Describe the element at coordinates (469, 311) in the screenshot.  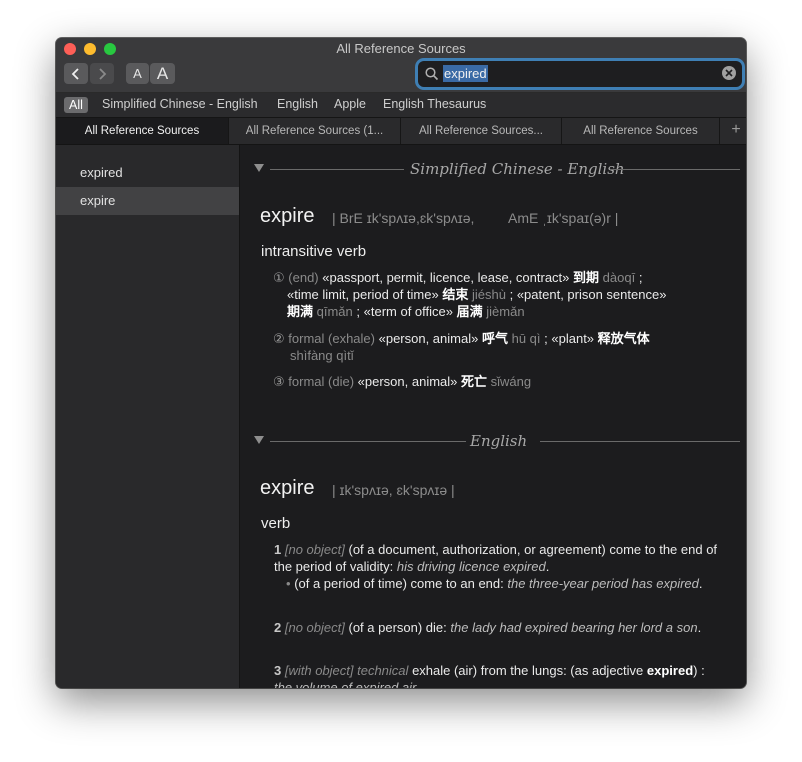
I see `translation: 届满` at that location.